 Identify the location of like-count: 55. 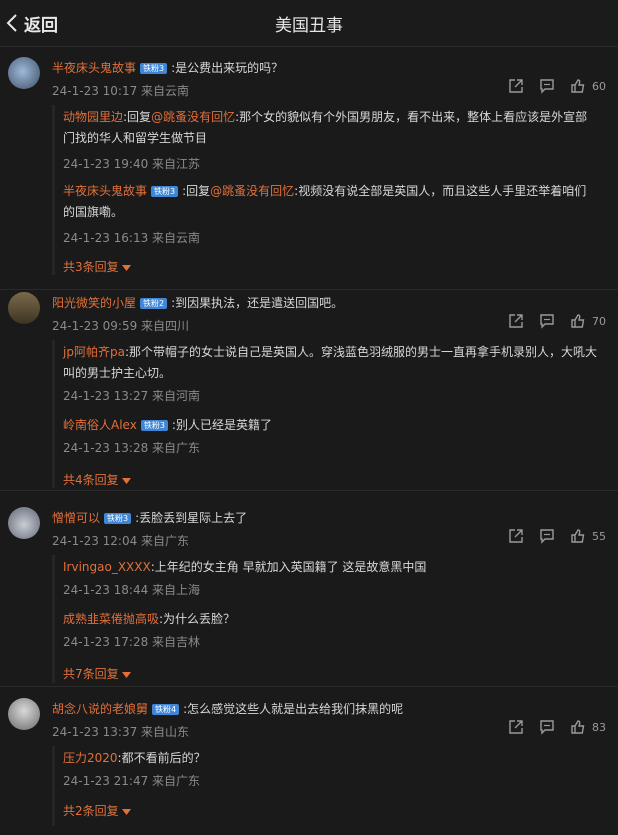
(599, 536).